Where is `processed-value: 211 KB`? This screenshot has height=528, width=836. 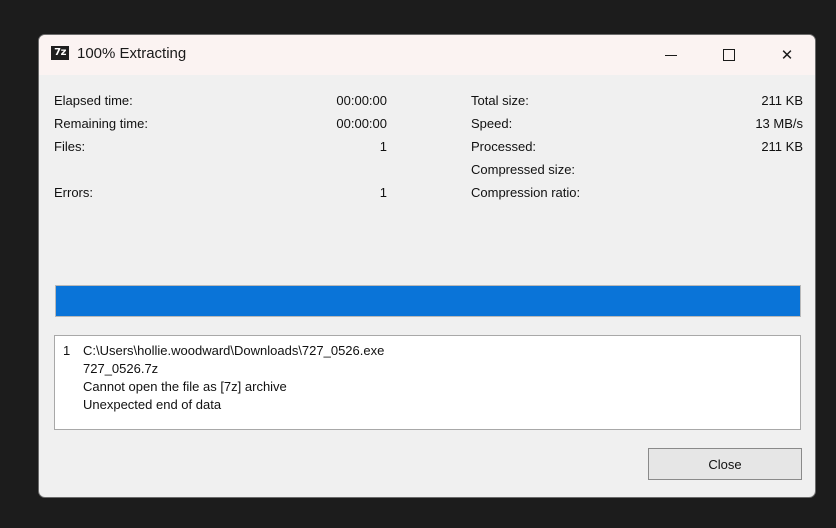
processed-value: 211 KB is located at coordinates (782, 146).